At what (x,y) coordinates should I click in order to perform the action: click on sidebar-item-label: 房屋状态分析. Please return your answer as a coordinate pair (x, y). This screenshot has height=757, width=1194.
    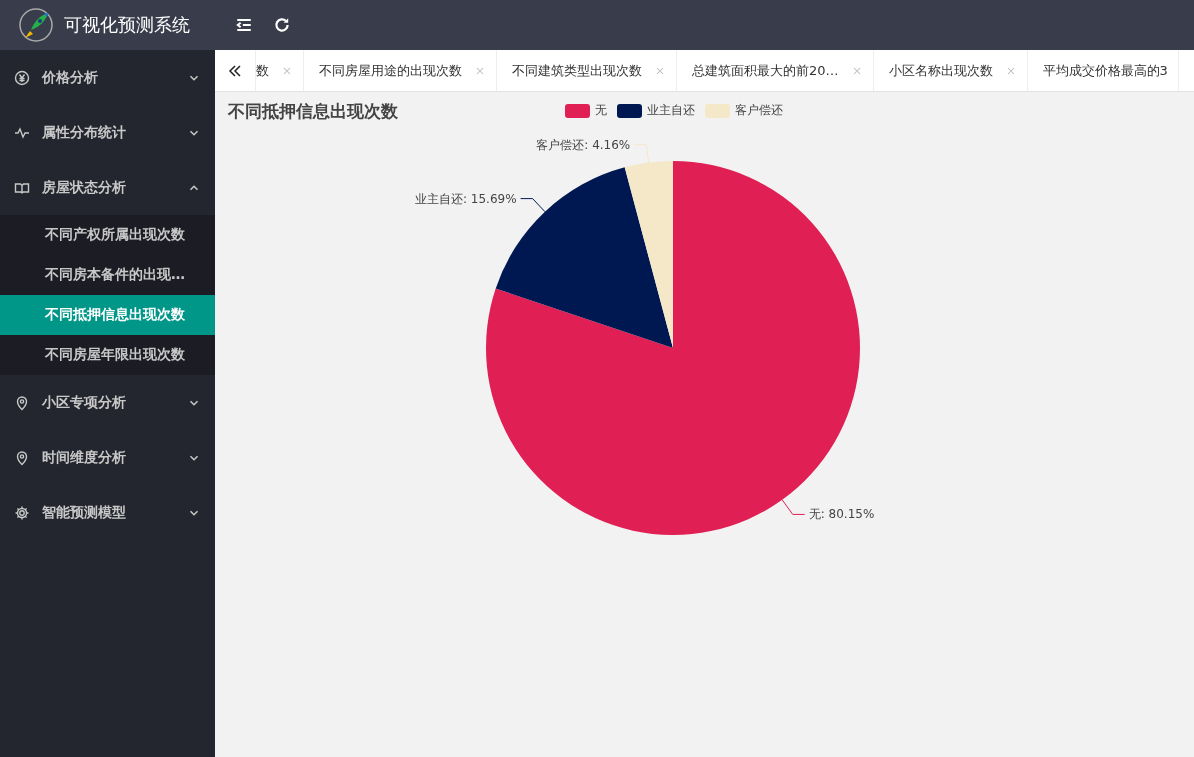
    Looking at the image, I should click on (84, 187).